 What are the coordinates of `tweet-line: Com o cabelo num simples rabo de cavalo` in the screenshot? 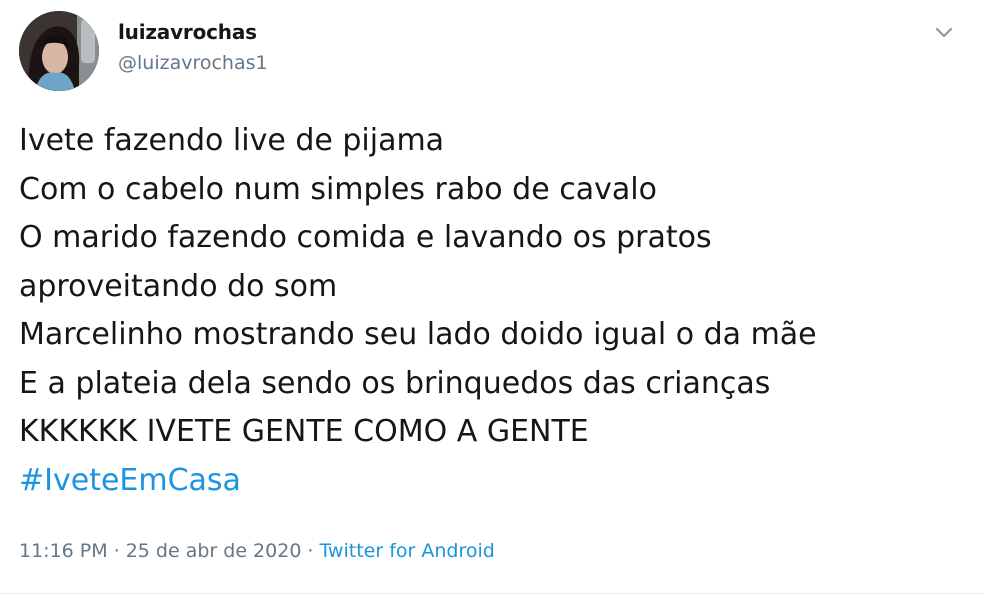 It's located at (338, 189).